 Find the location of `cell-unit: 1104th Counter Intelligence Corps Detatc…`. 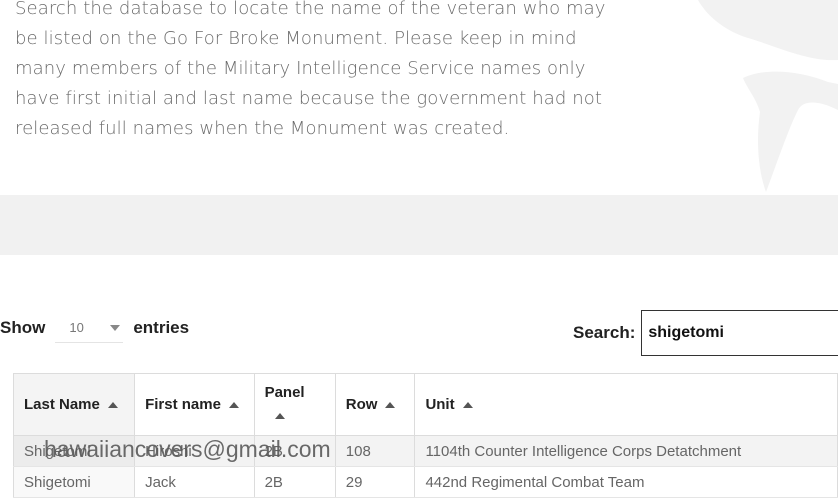

cell-unit: 1104th Counter Intelligence Corps Detatc… is located at coordinates (626, 451).